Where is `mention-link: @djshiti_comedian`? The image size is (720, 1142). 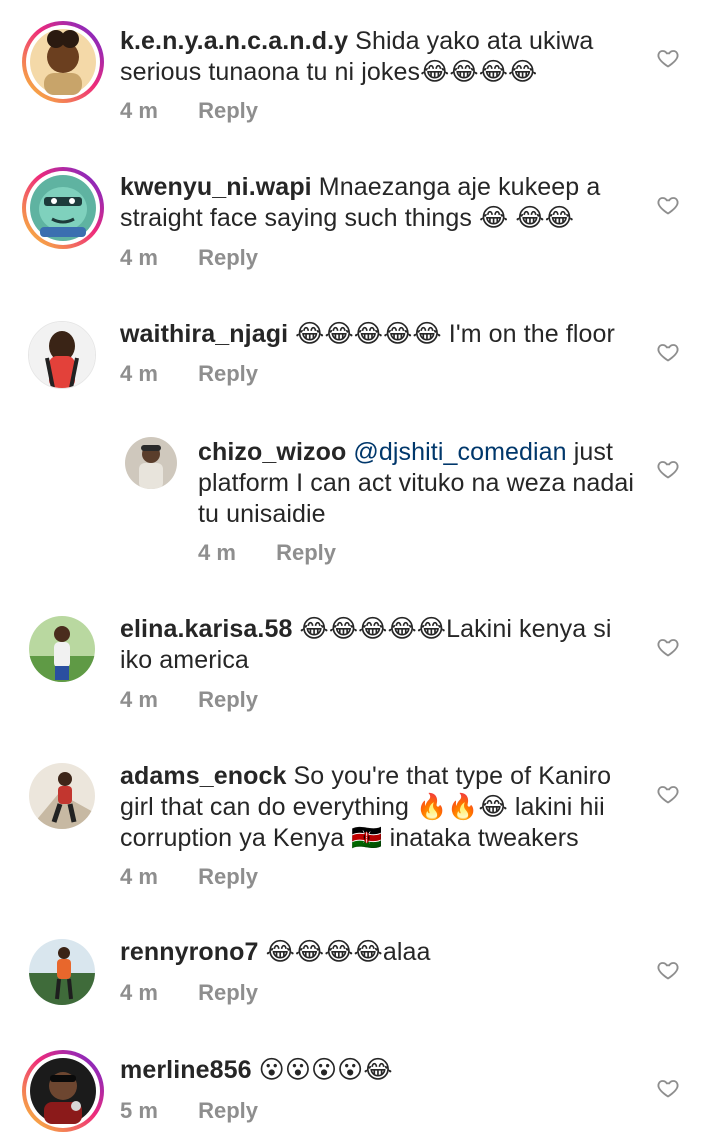
mention-link: @djshiti_comedian is located at coordinates (459, 452).